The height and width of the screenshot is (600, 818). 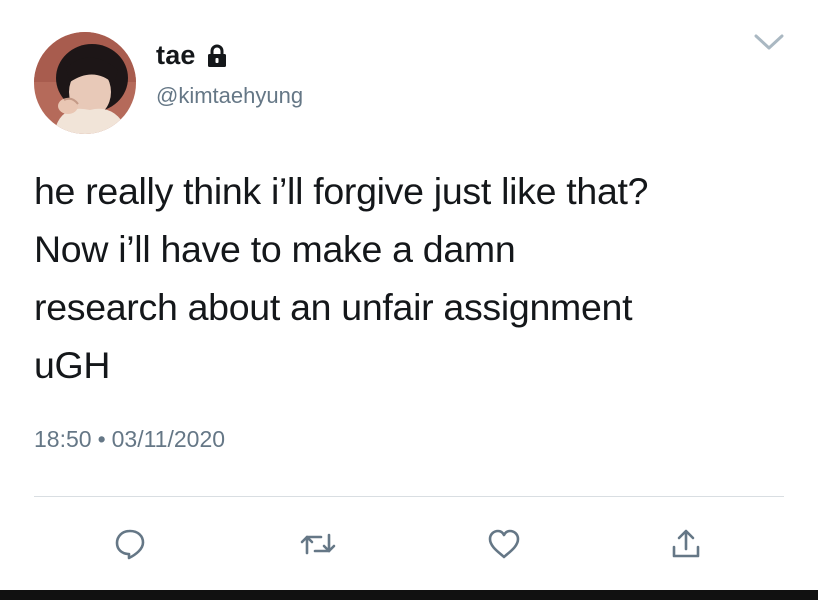 I want to click on avatar, so click(x=85, y=83).